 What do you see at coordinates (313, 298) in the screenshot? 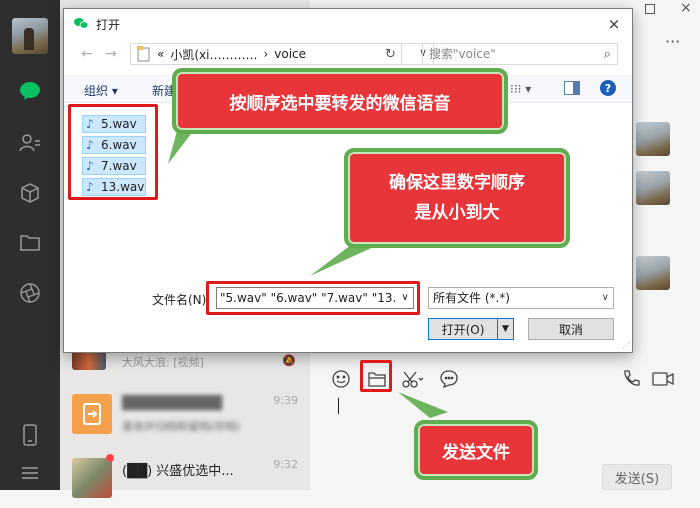
I see `filename-highlight-box` at bounding box center [313, 298].